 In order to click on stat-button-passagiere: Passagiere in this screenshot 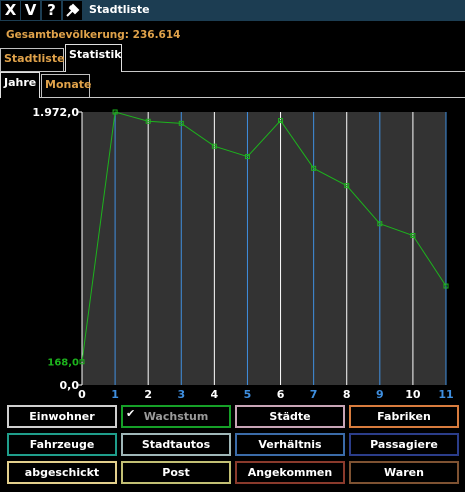, I will do `click(404, 444)`.